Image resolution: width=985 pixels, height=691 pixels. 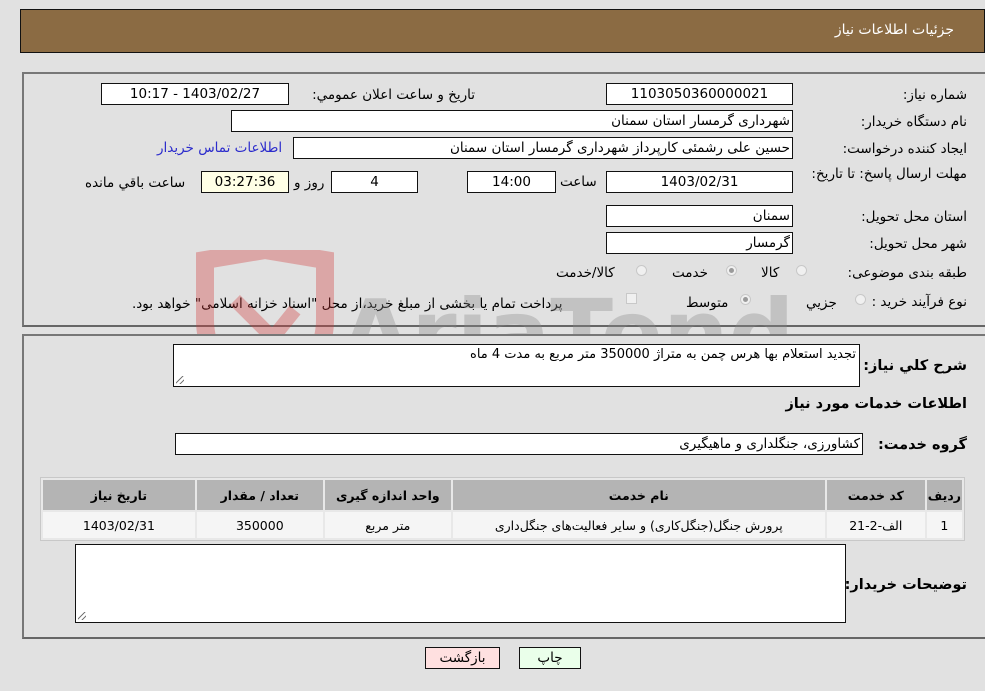 What do you see at coordinates (894, 30) in the screenshot?
I see `page-title: جزئیات اطلاعات نیاز` at bounding box center [894, 30].